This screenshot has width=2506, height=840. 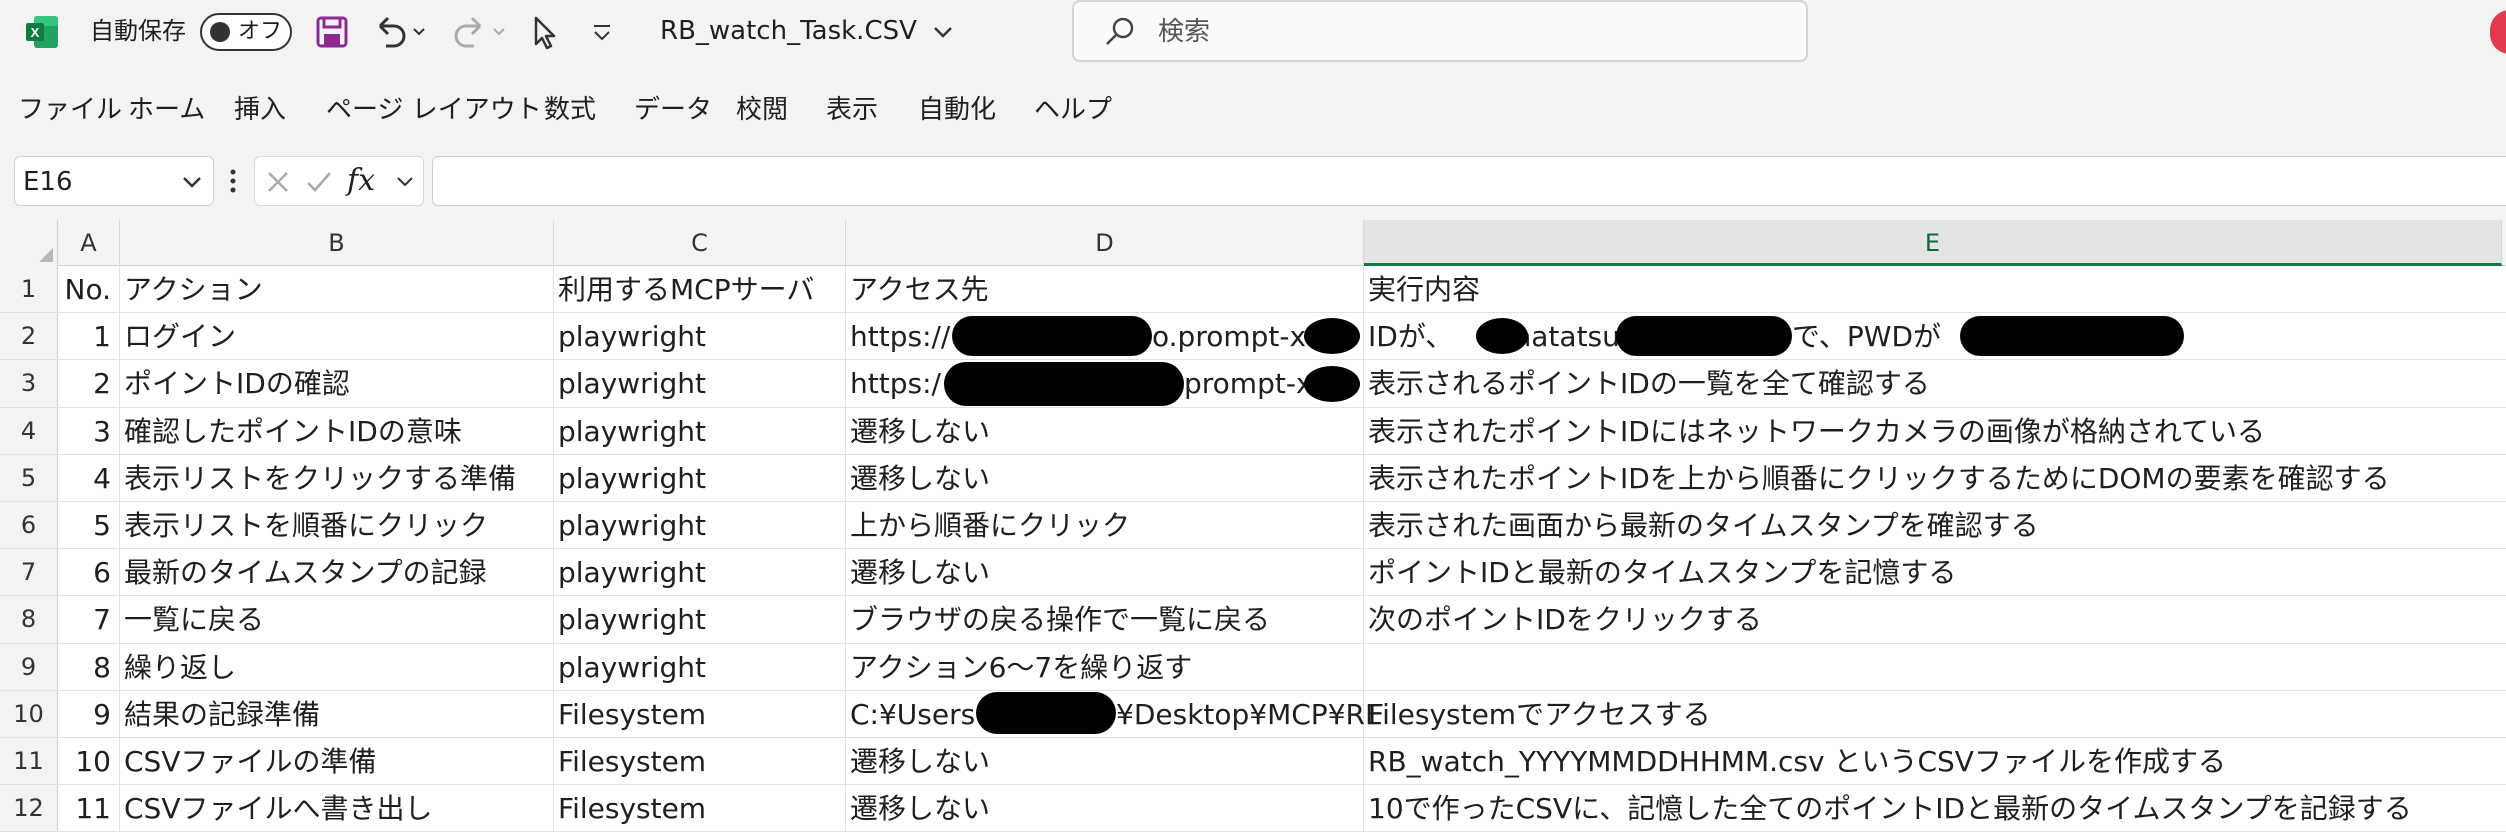 What do you see at coordinates (337, 383) in the screenshot?
I see `cell-b: ポイントIDの確認` at bounding box center [337, 383].